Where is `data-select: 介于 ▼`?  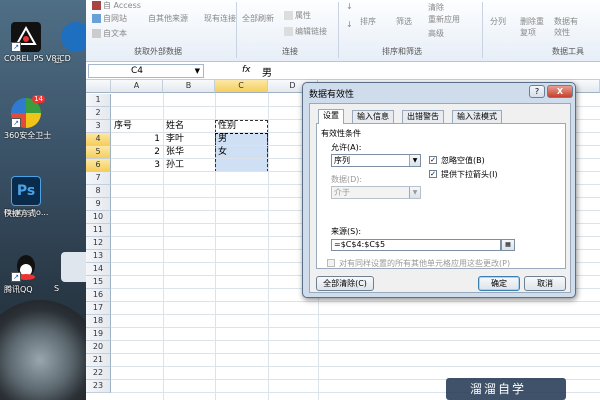 data-select: 介于 ▼ is located at coordinates (376, 192).